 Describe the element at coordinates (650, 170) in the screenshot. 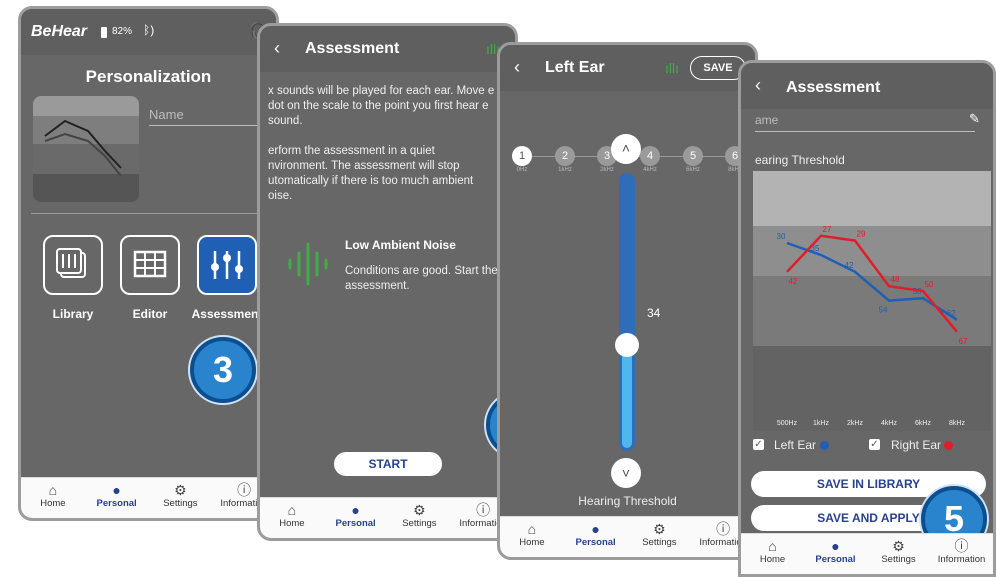

I see `step-label: 4kHz` at that location.